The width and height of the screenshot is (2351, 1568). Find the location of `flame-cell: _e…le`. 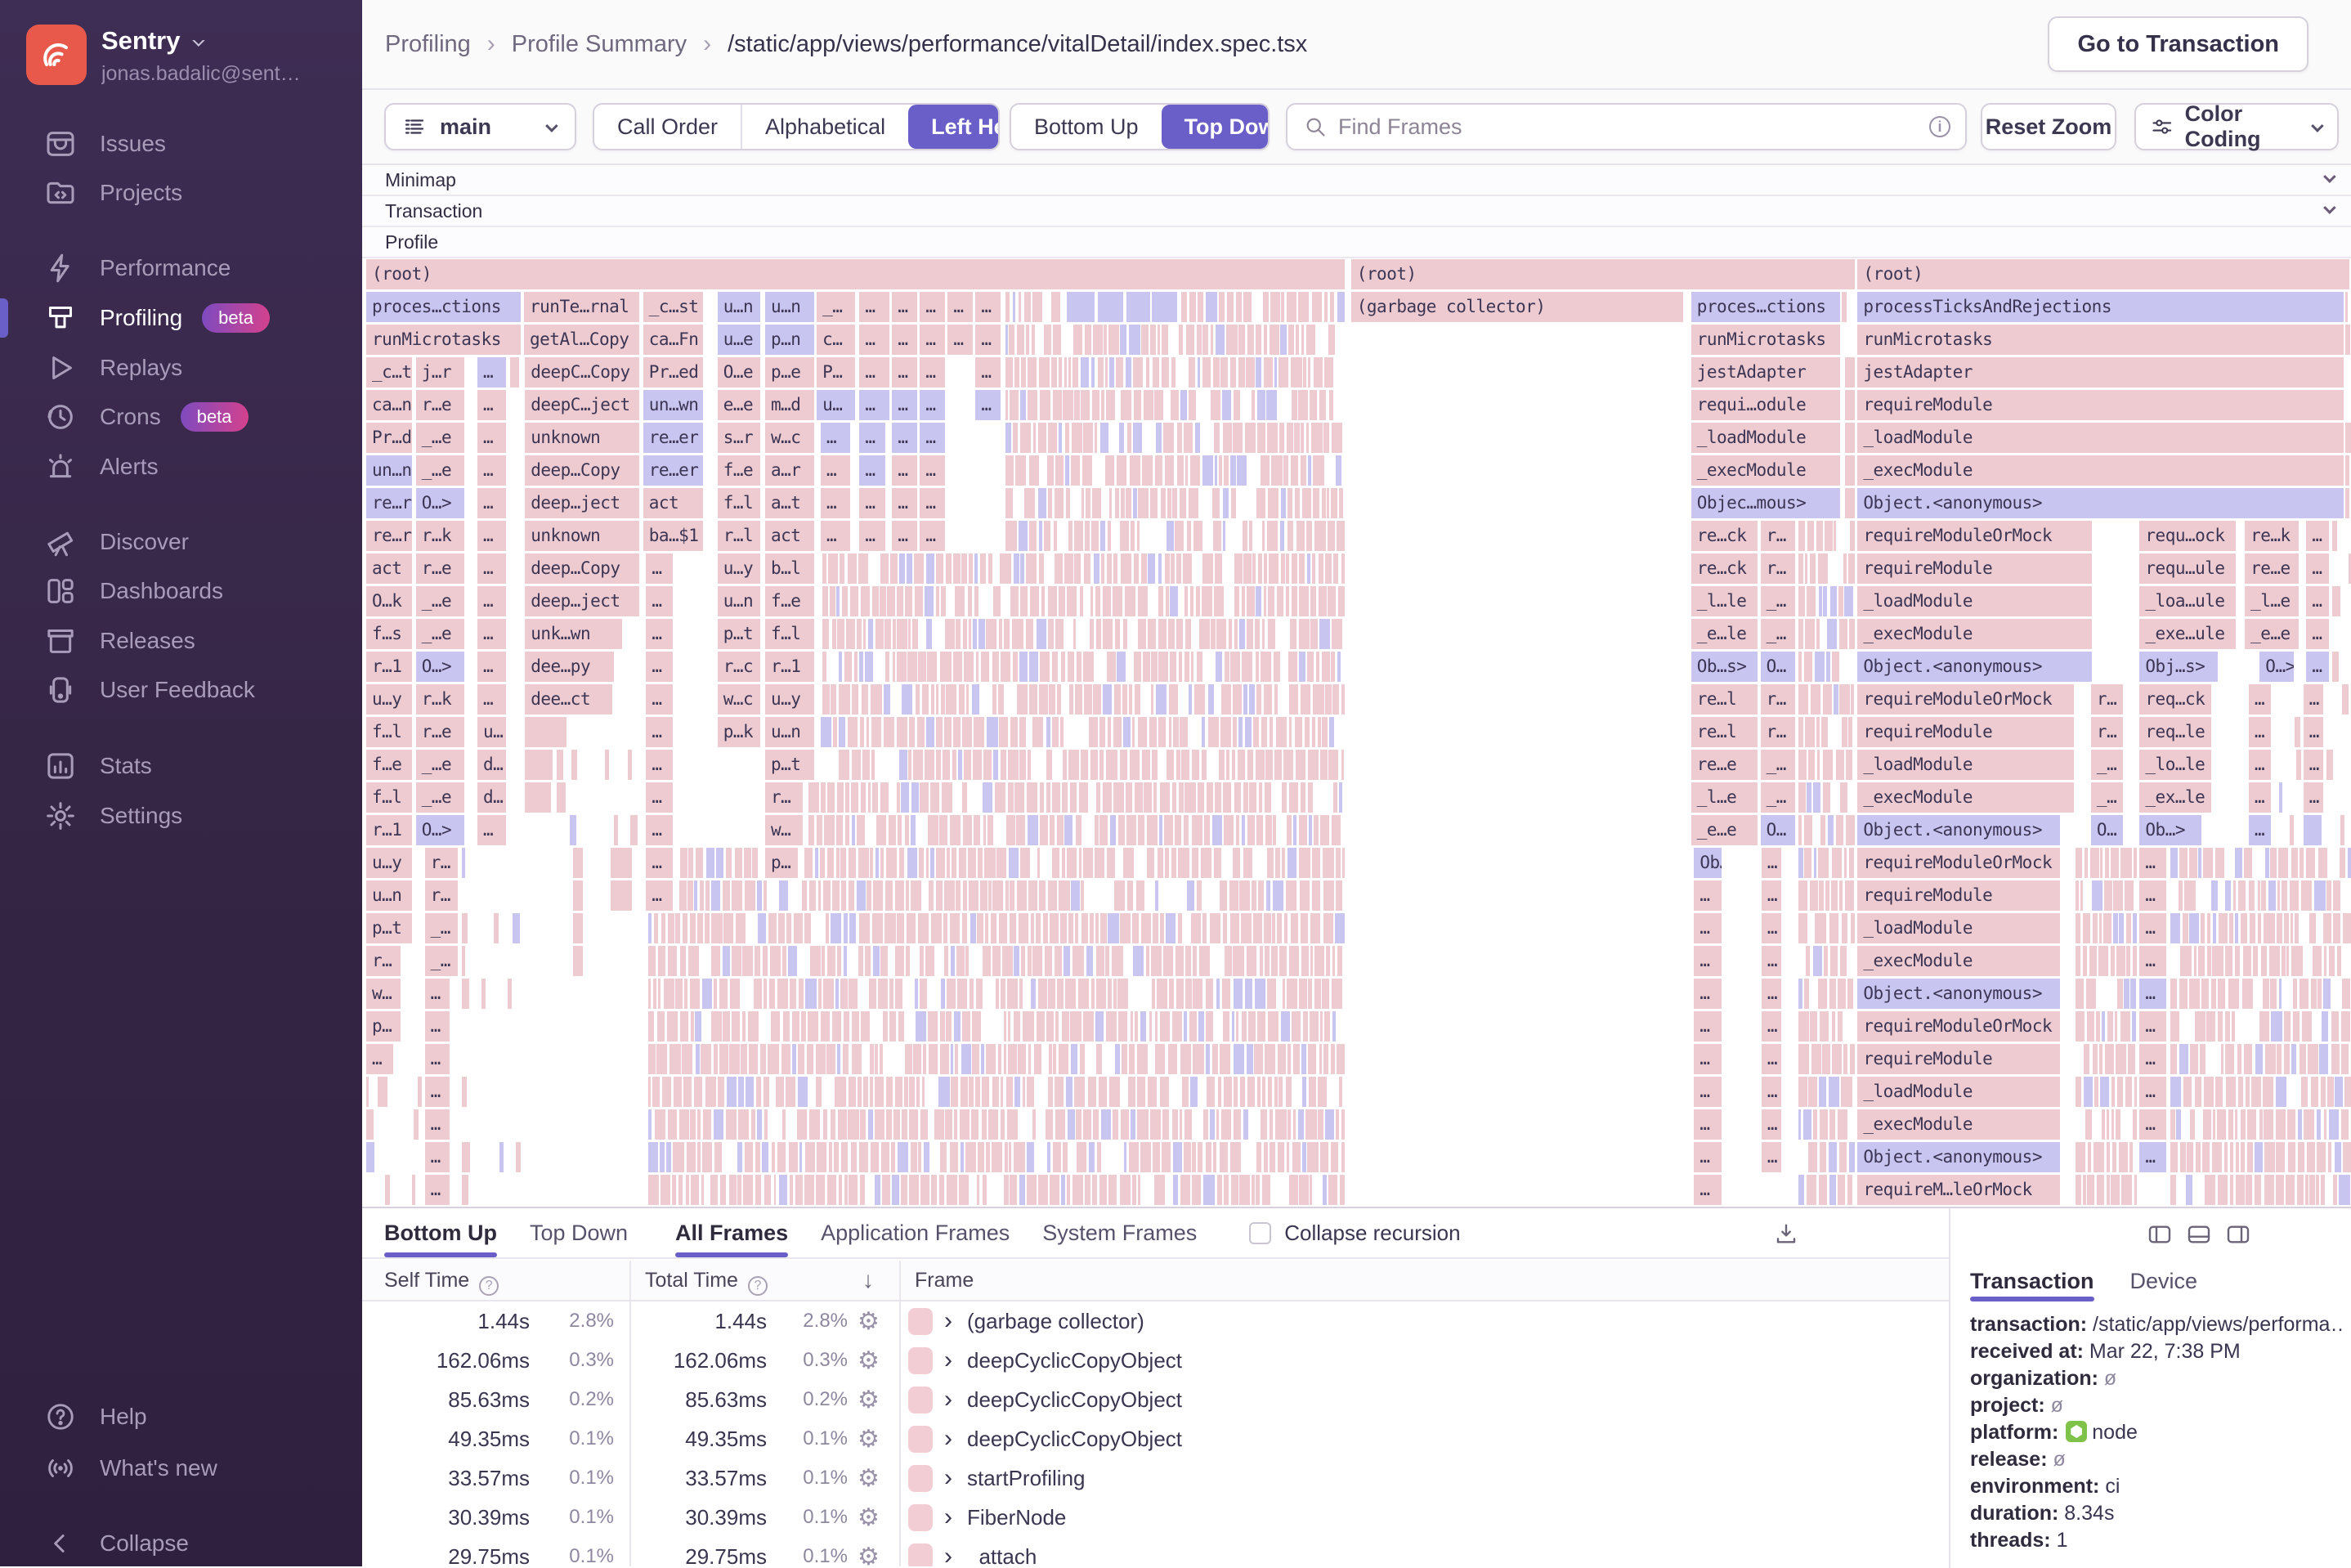

flame-cell: _e…le is located at coordinates (1724, 634).